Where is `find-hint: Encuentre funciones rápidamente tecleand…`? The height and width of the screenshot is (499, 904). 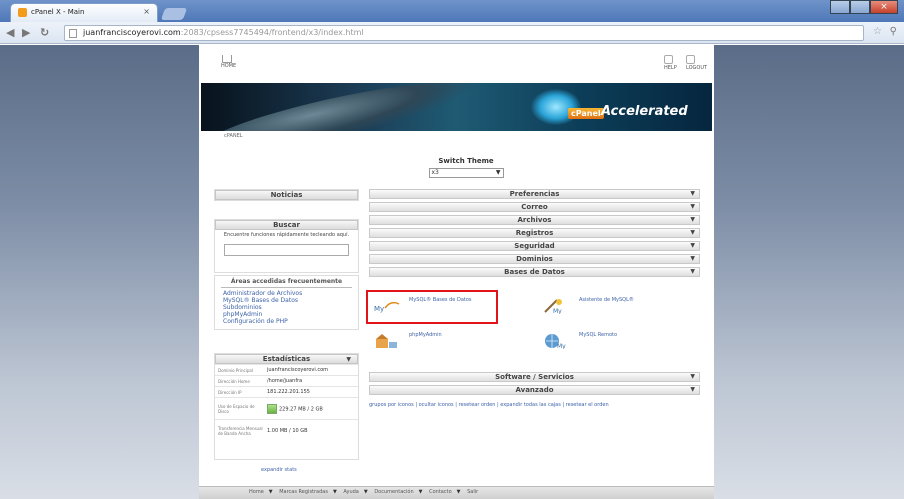 find-hint: Encuentre funciones rápidamente tecleand… is located at coordinates (286, 235).